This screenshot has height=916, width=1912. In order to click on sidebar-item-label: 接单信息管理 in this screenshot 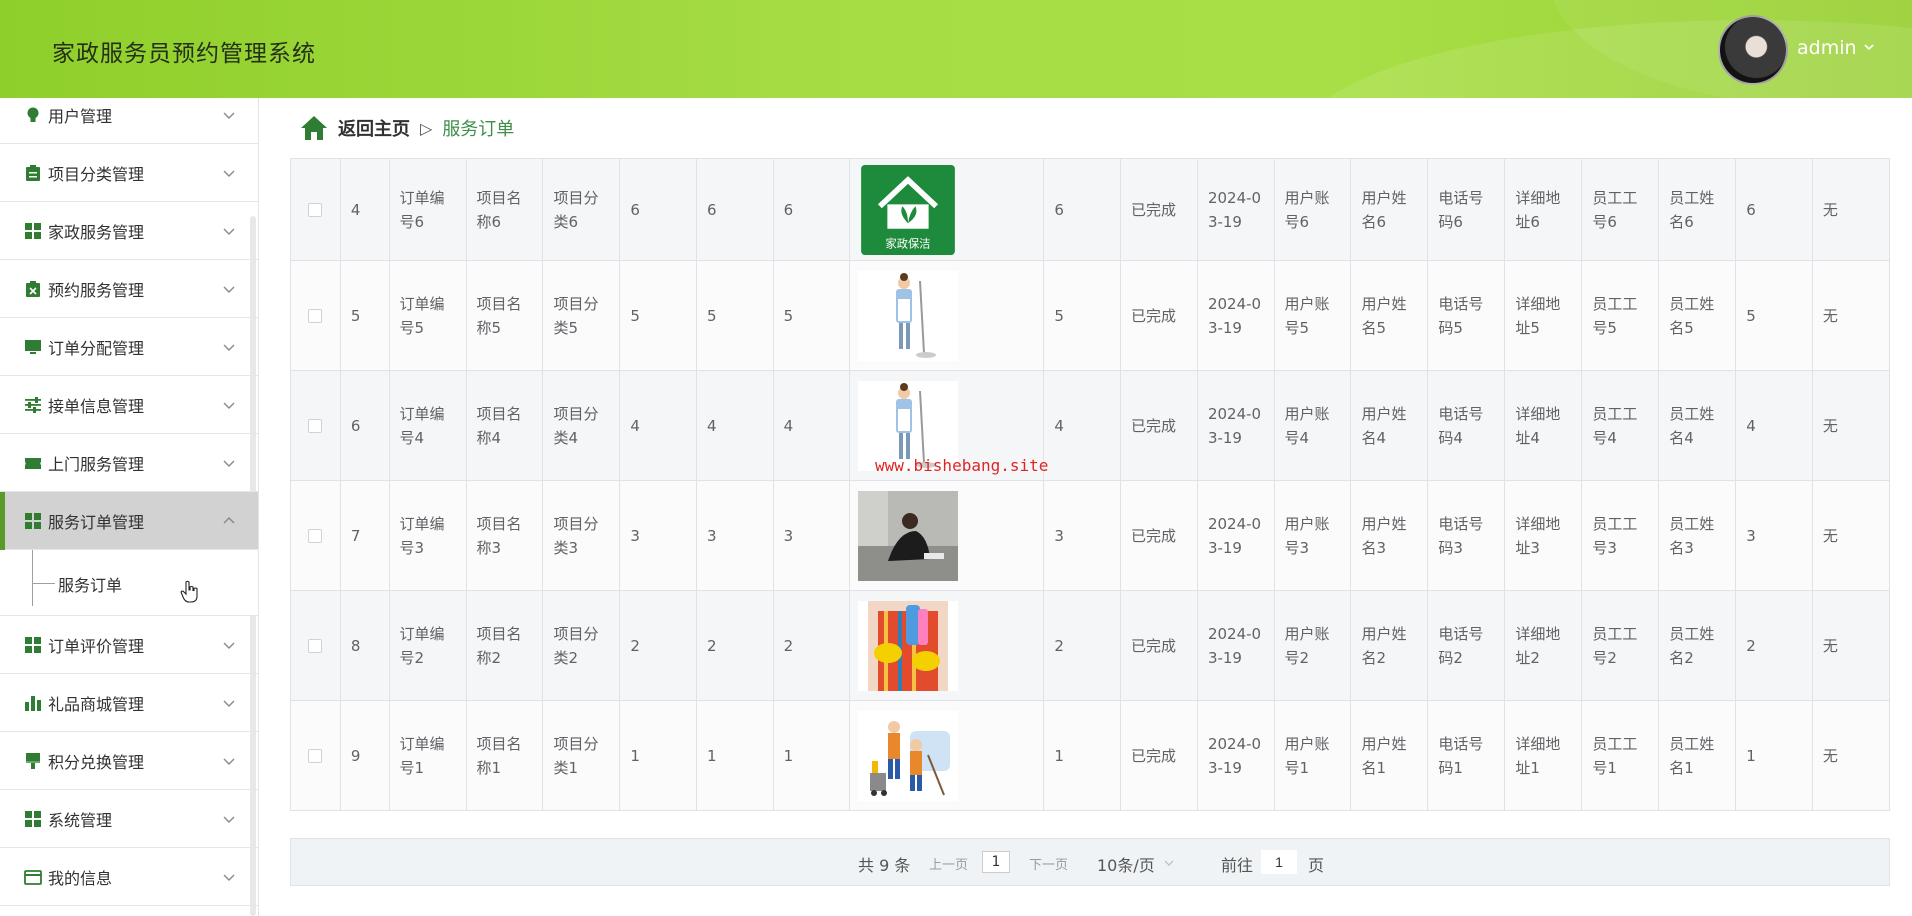, I will do `click(96, 406)`.